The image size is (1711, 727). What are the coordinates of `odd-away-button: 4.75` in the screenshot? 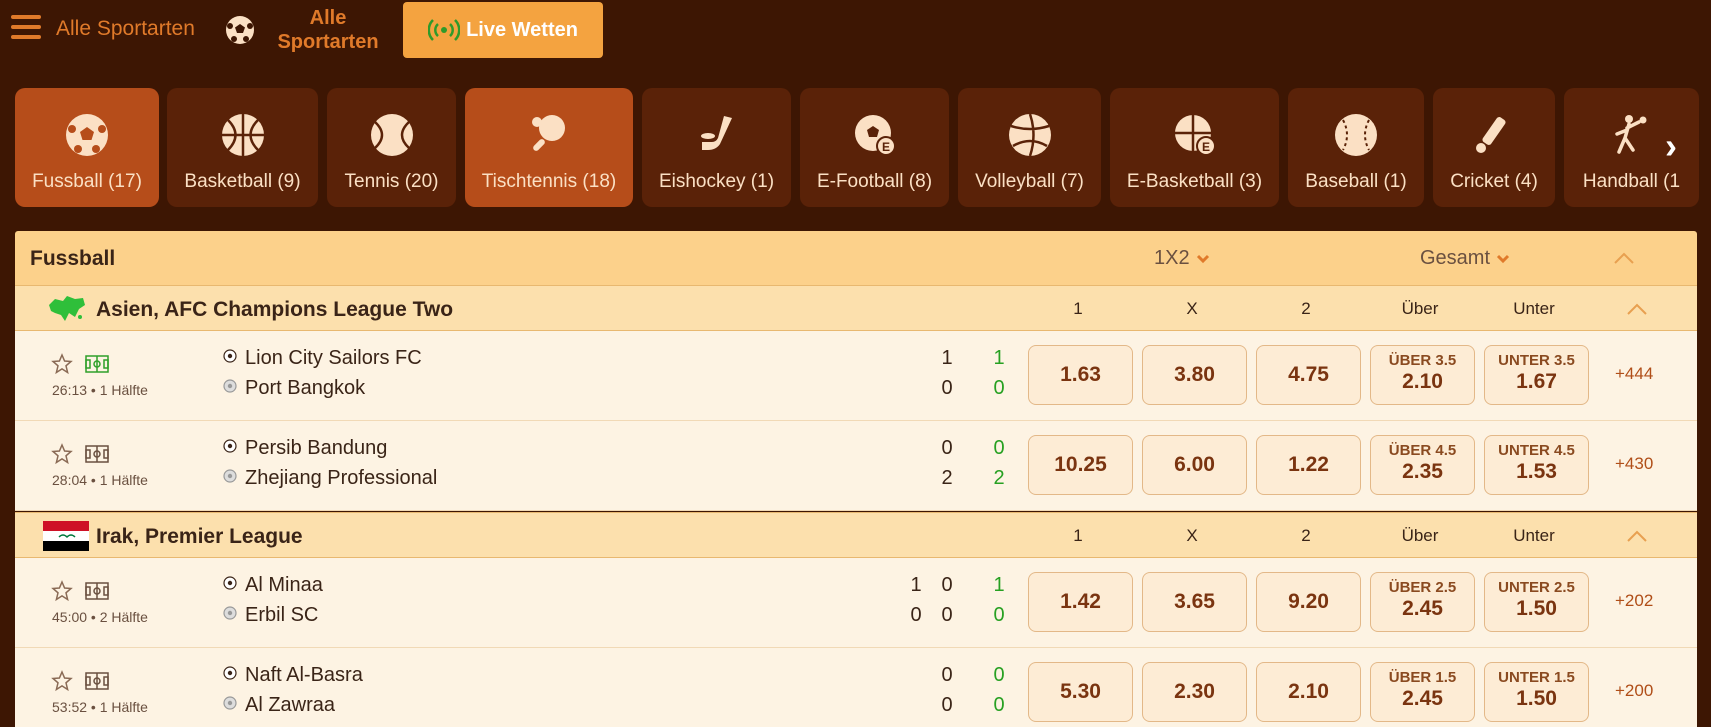 It's located at (1308, 375).